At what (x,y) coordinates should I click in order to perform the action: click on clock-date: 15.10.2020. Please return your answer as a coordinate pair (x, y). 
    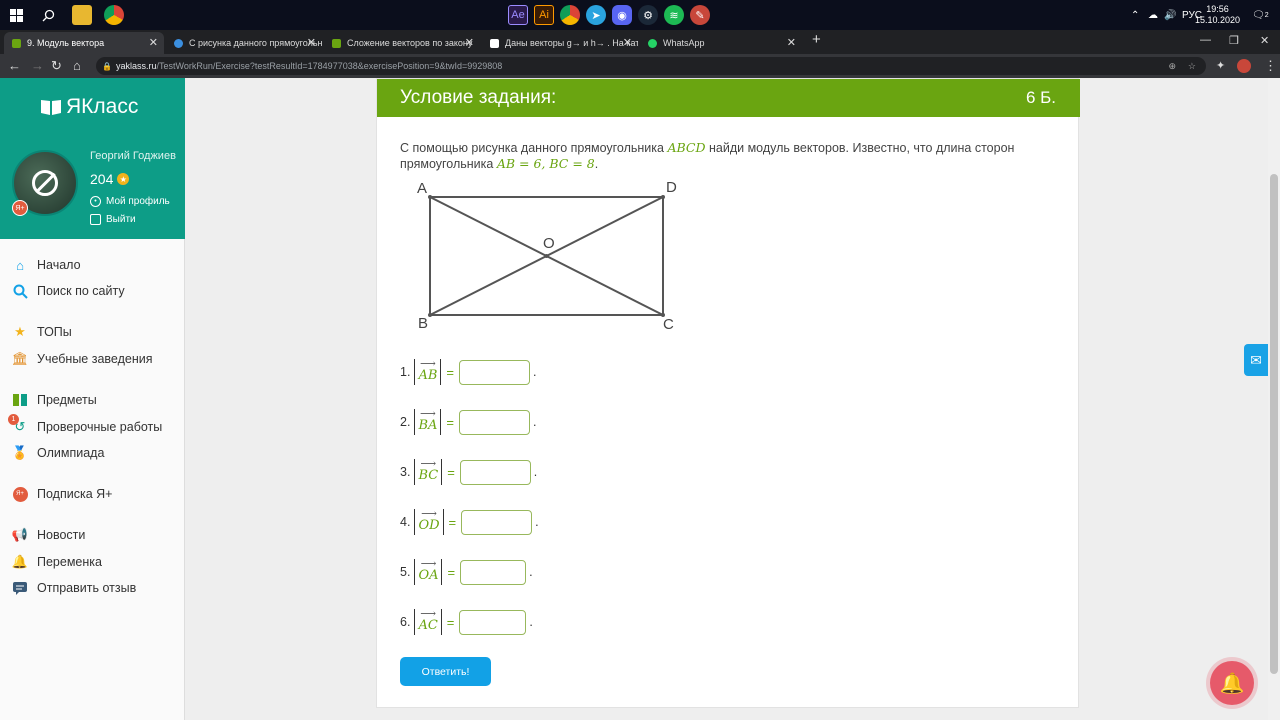
    Looking at the image, I should click on (1217, 20).